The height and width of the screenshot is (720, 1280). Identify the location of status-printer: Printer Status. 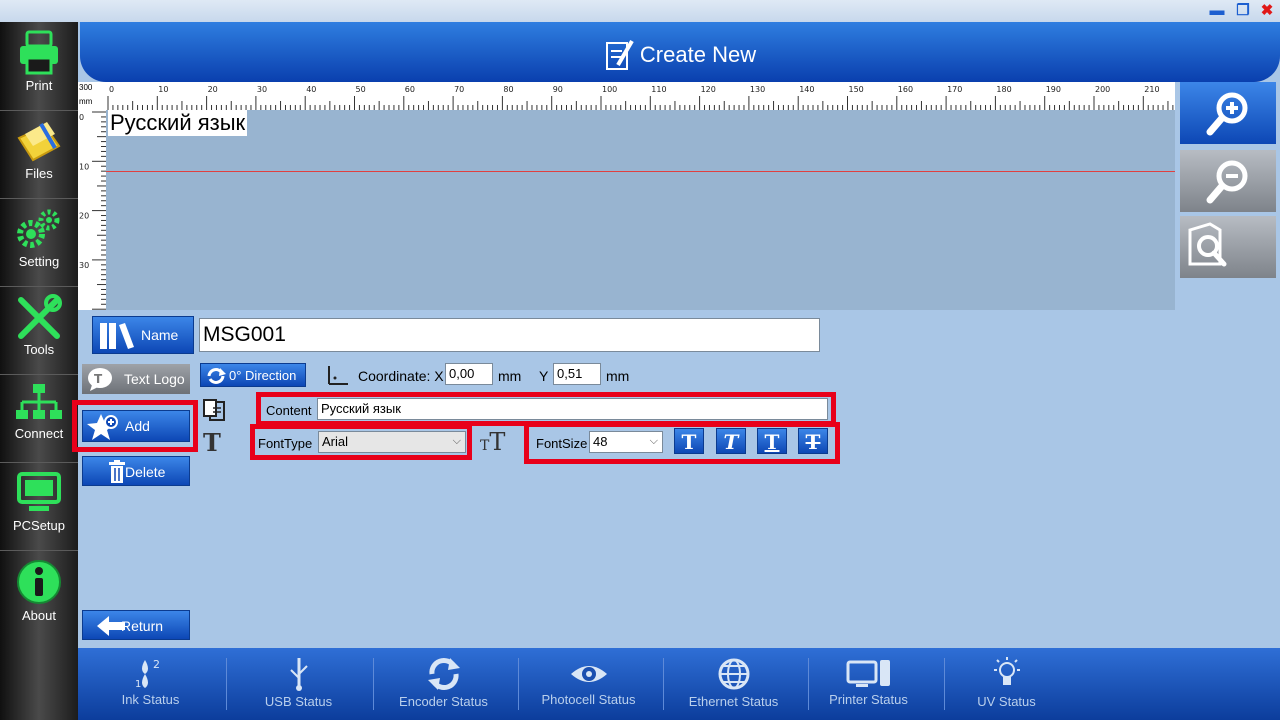
(868, 684).